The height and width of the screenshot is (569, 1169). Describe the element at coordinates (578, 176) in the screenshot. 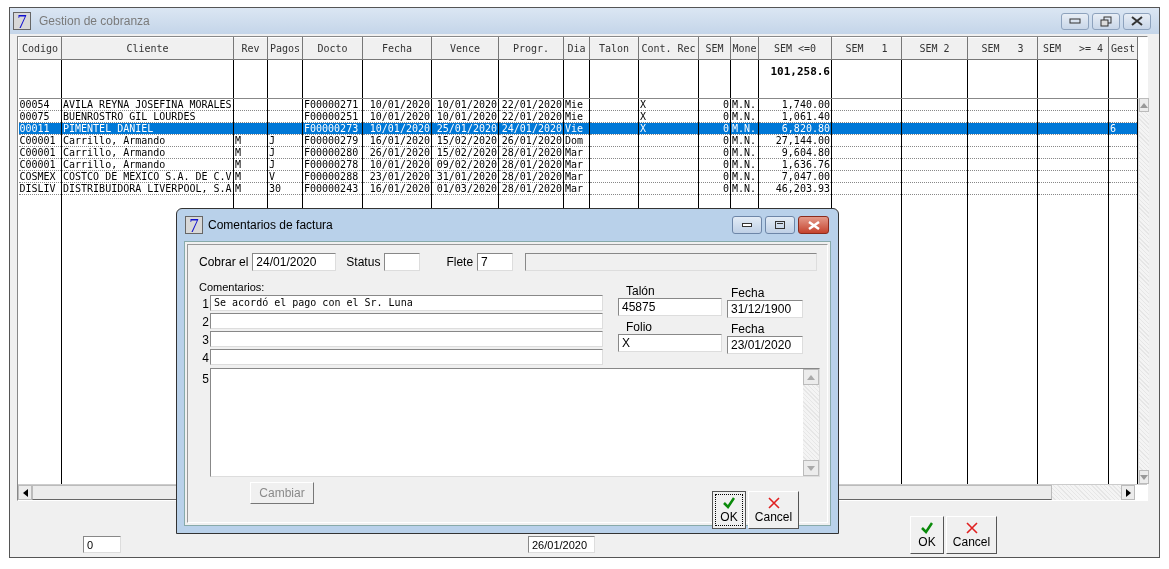

I see `table-row: COSMEX COSTCO DE MEXICO S.A. DE C.V M V F00000288 23/01/2020 31/01/2020 28/01/2020 Mar 0 M.N. 7,047.00` at that location.